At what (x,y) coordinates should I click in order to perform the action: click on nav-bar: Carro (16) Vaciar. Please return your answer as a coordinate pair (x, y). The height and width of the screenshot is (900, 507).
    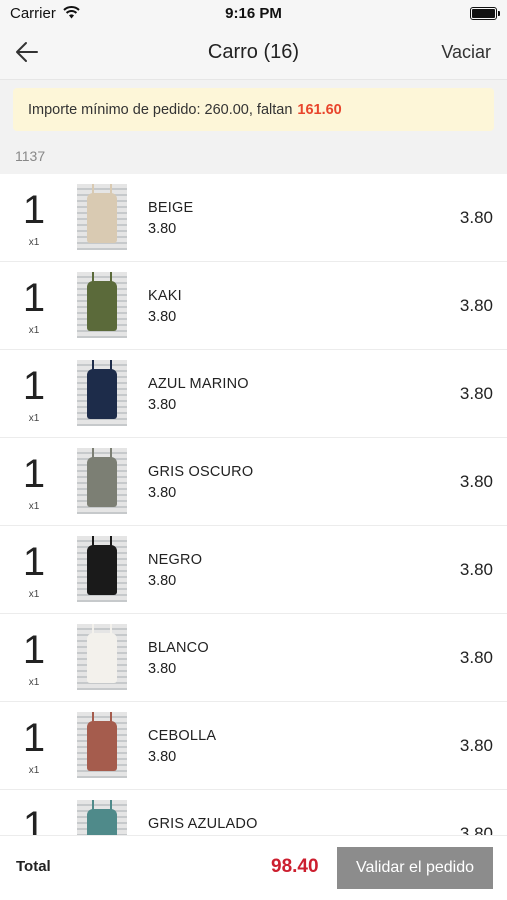
    Looking at the image, I should click on (253, 54).